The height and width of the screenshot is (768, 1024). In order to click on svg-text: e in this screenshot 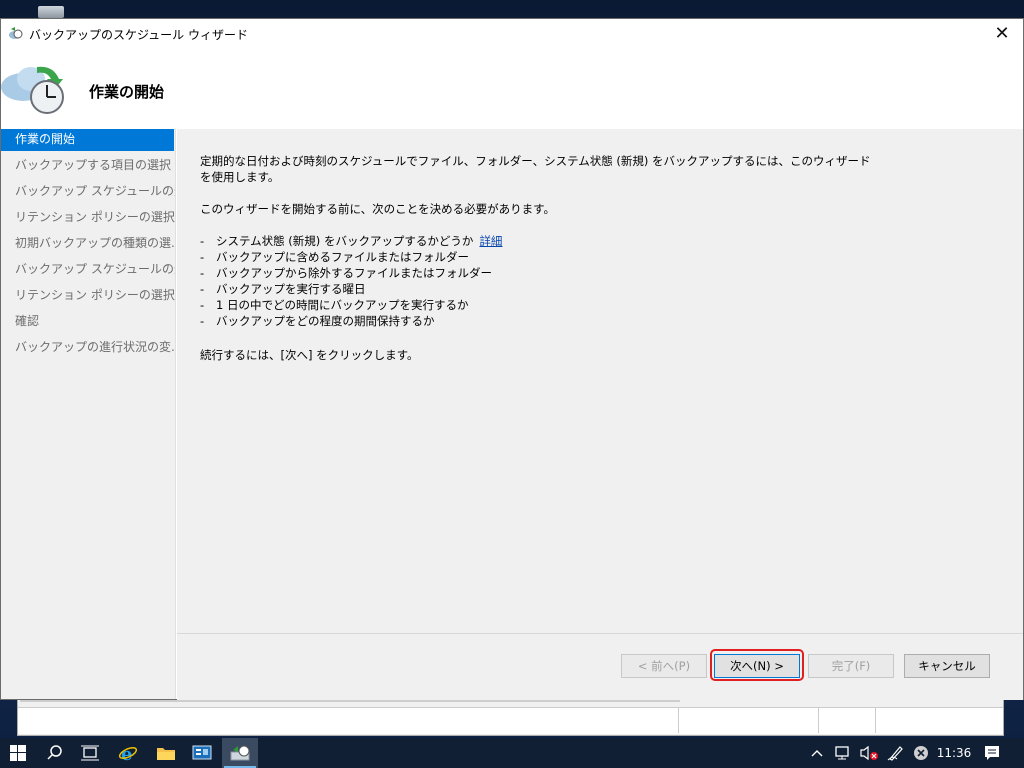, I will do `click(126, 753)`.